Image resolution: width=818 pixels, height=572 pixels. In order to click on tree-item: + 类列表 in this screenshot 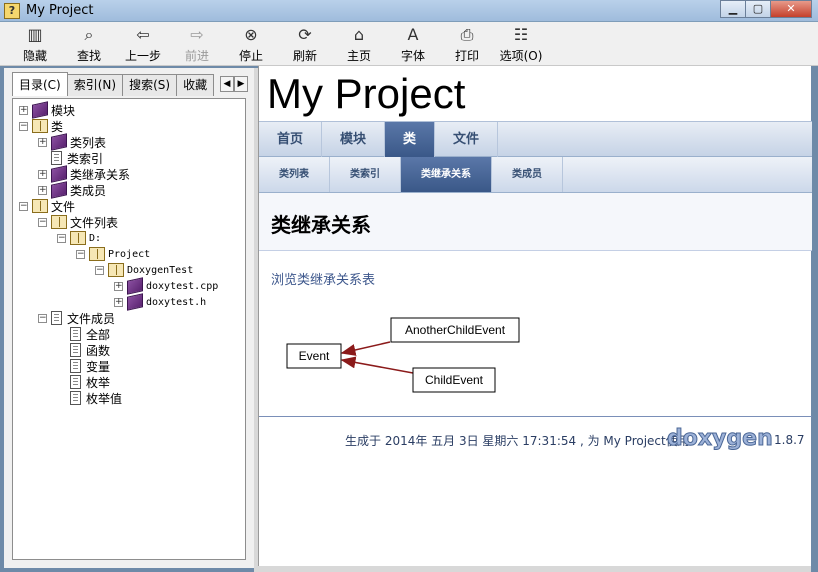, I will do `click(72, 142)`.